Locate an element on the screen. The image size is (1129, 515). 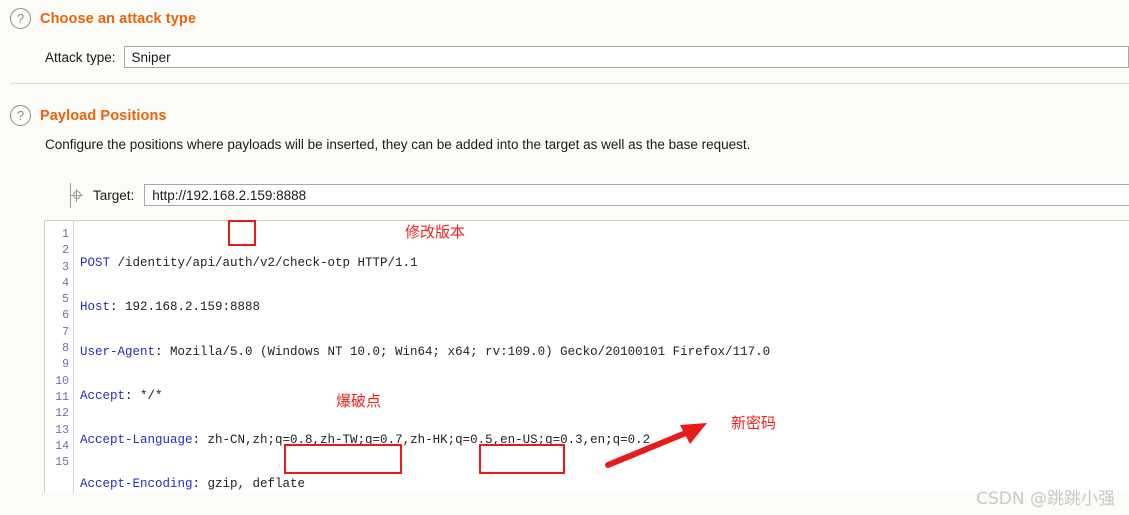
code-line: Accept-Encoding: gzip, deflate is located at coordinates (604, 484).